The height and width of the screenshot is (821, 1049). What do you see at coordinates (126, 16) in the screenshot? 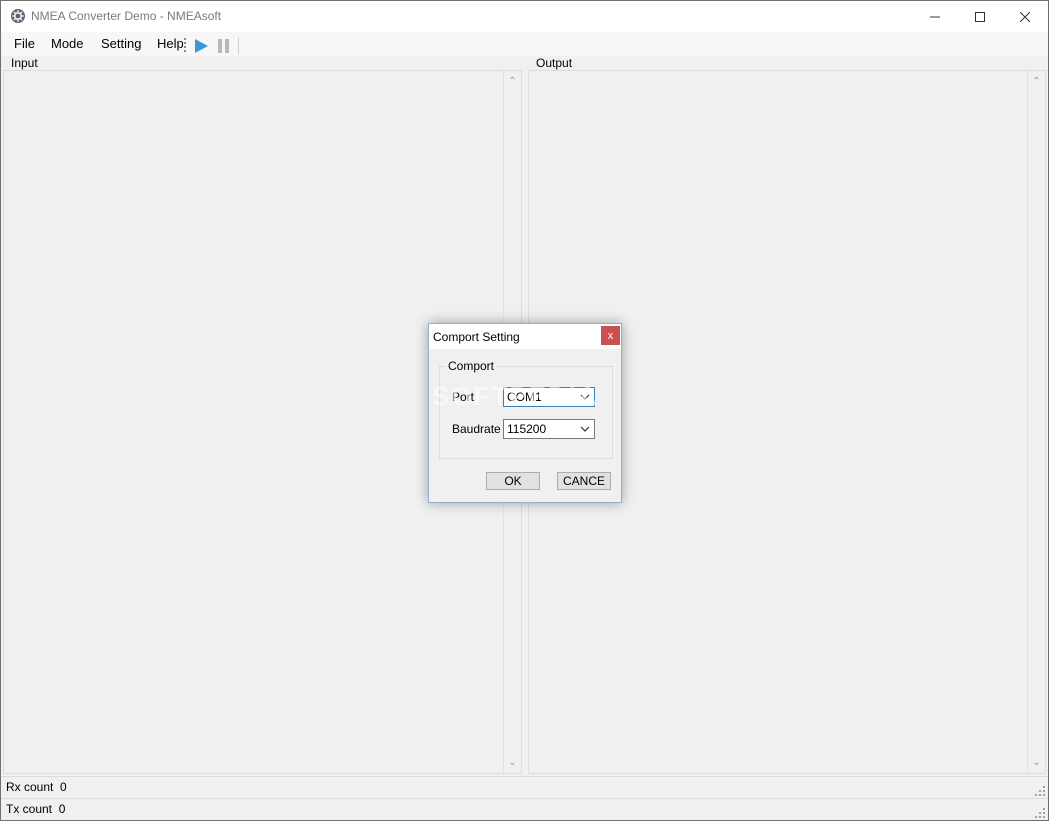
I see `window-title: NMEA Converter Demo - NMEAsoft` at bounding box center [126, 16].